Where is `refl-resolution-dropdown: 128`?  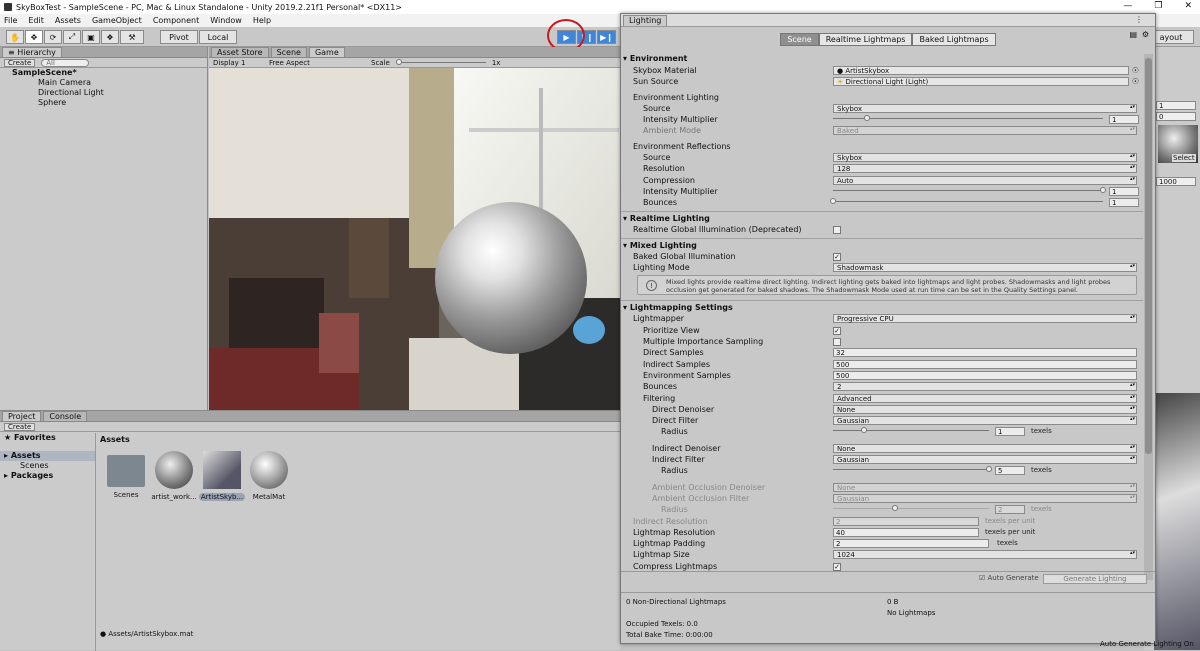
refl-resolution-dropdown: 128 is located at coordinates (985, 169).